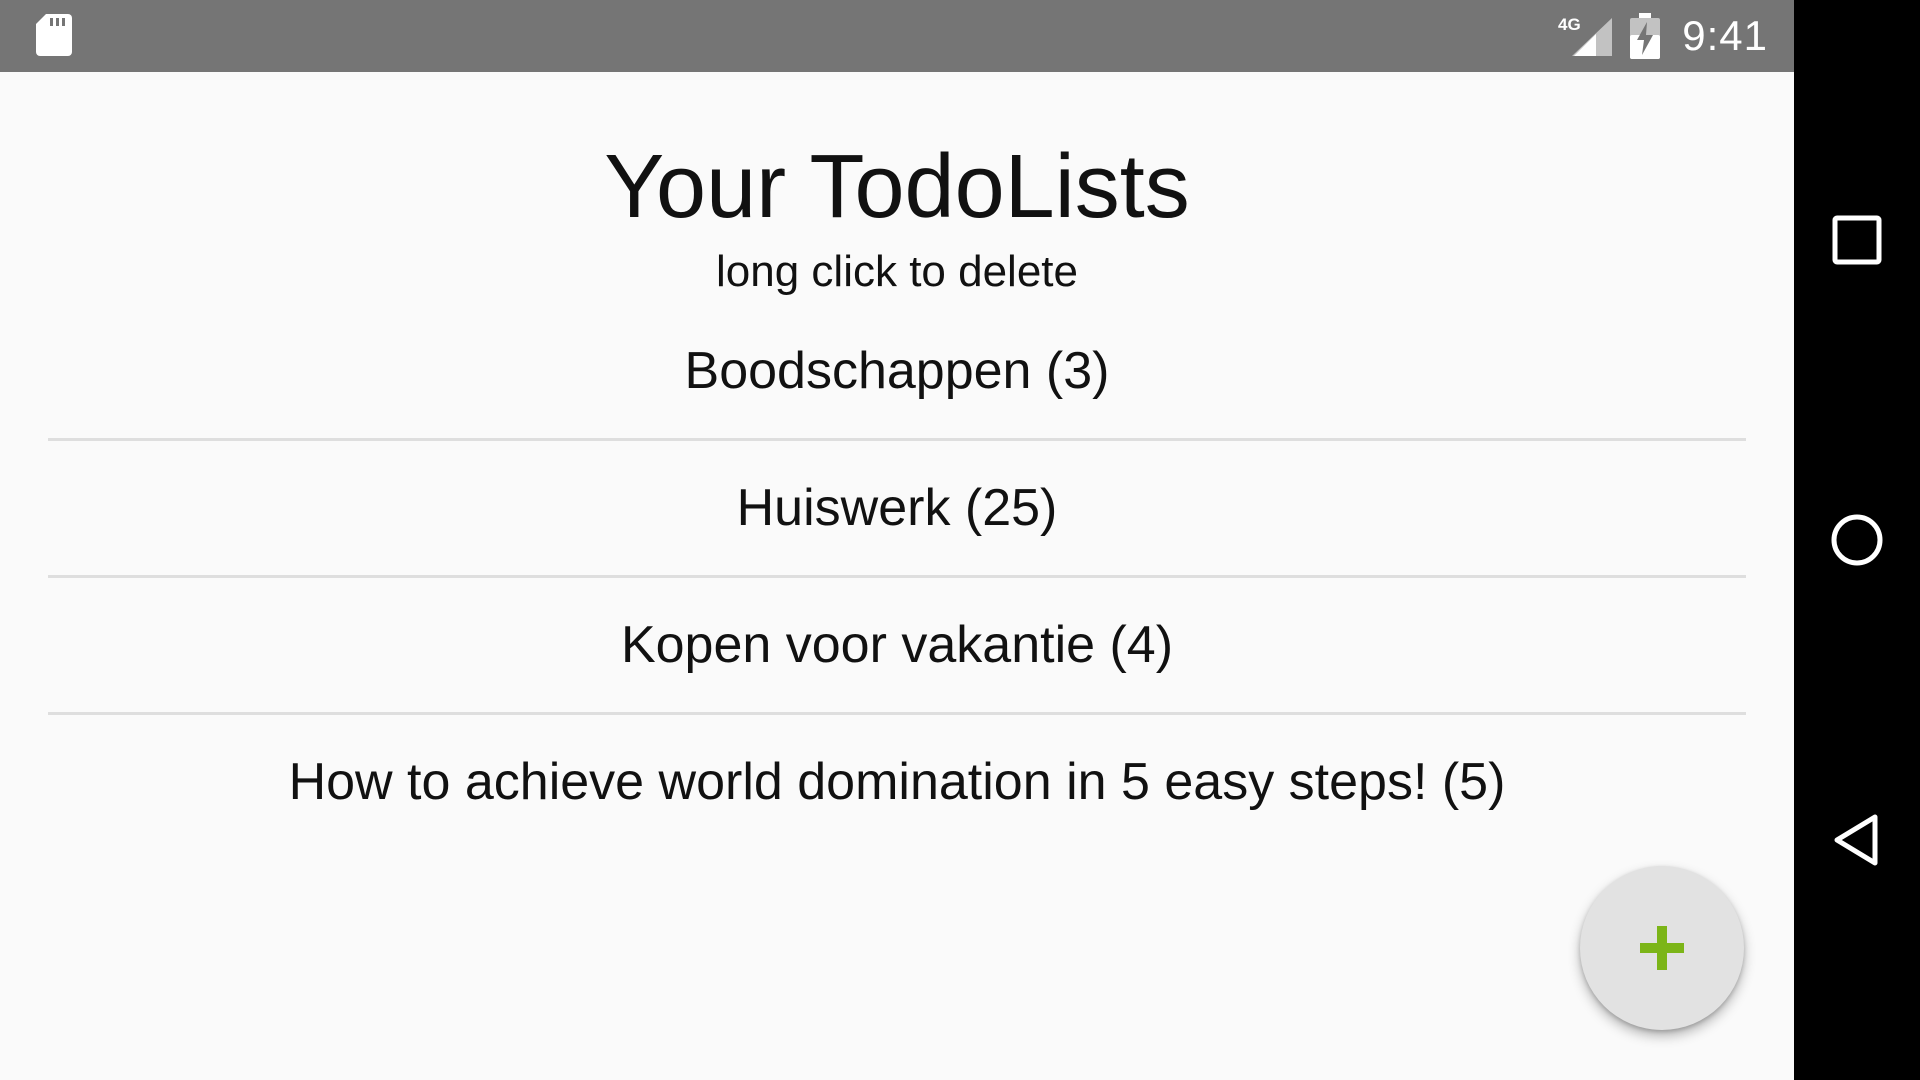 The height and width of the screenshot is (1080, 1920). I want to click on page-subtitle: long click to delete, so click(897, 271).